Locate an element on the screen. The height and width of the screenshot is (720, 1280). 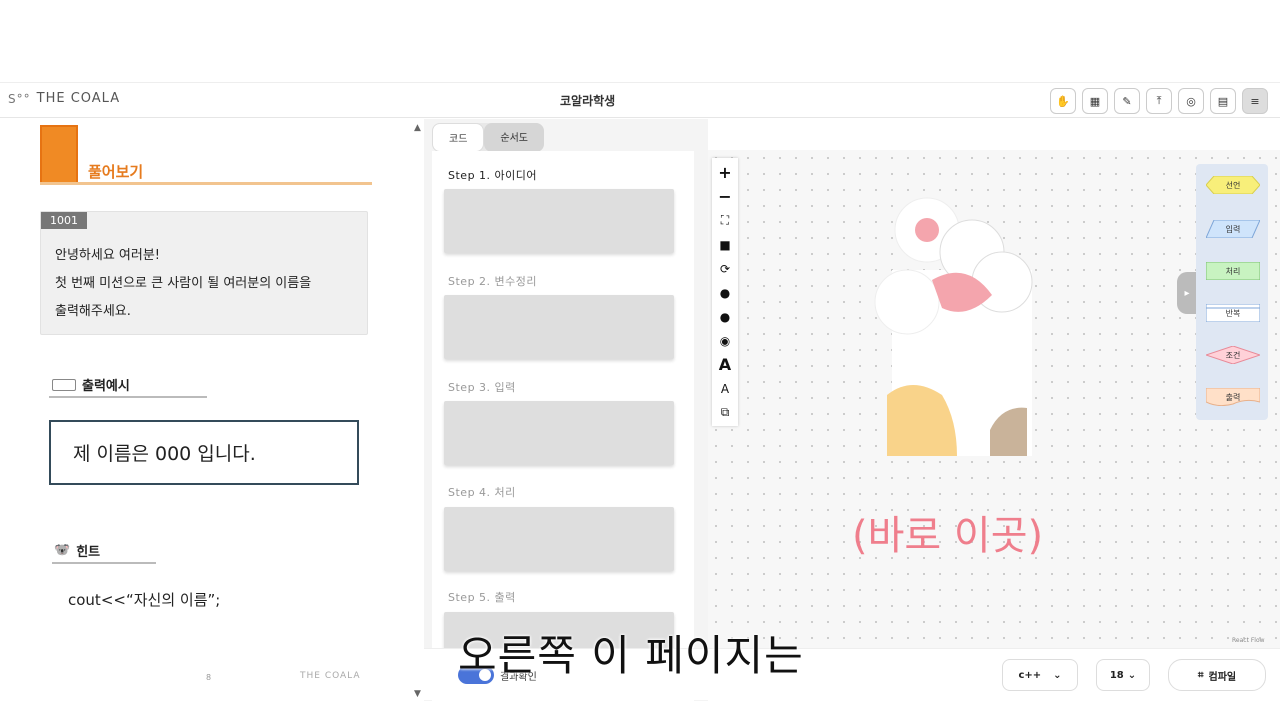
scroll-up-icon: ▲ is located at coordinates (417, 128).